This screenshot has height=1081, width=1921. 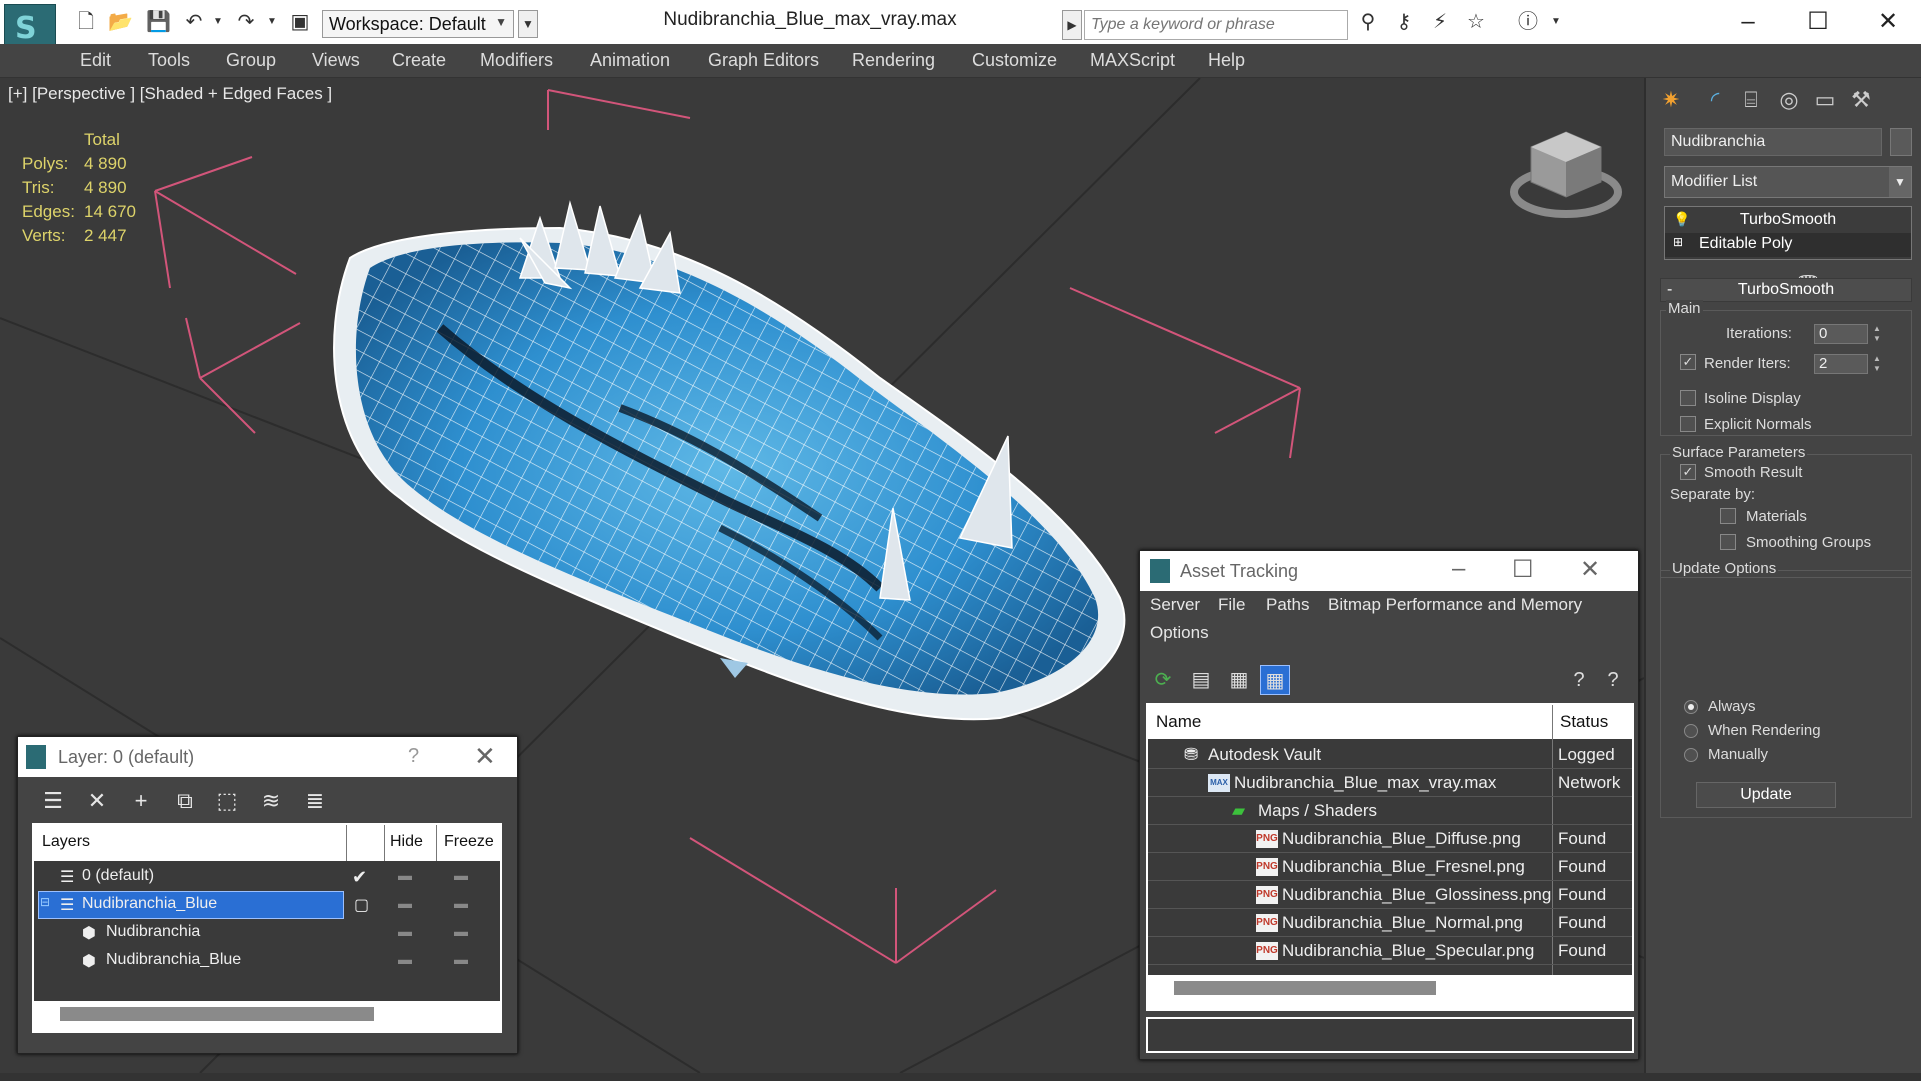 I want to click on collapse-minus-icon: ⊟, so click(x=45, y=902).